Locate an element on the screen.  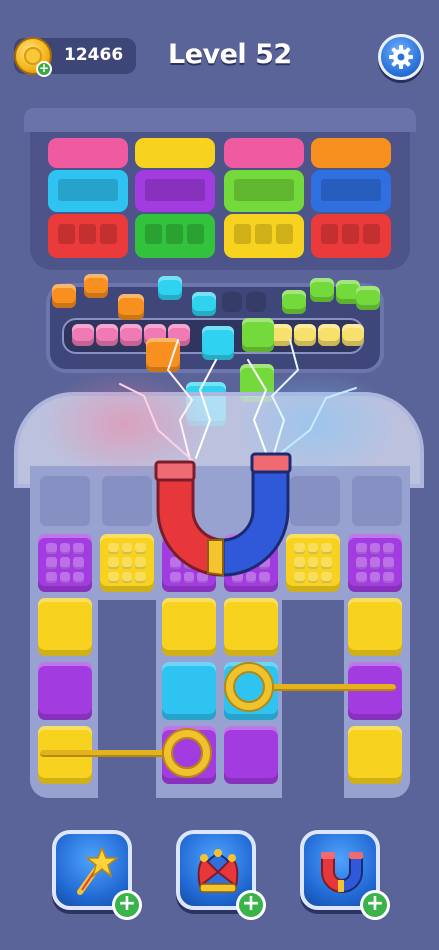
add-coins-icon: + is located at coordinates (44, 69).